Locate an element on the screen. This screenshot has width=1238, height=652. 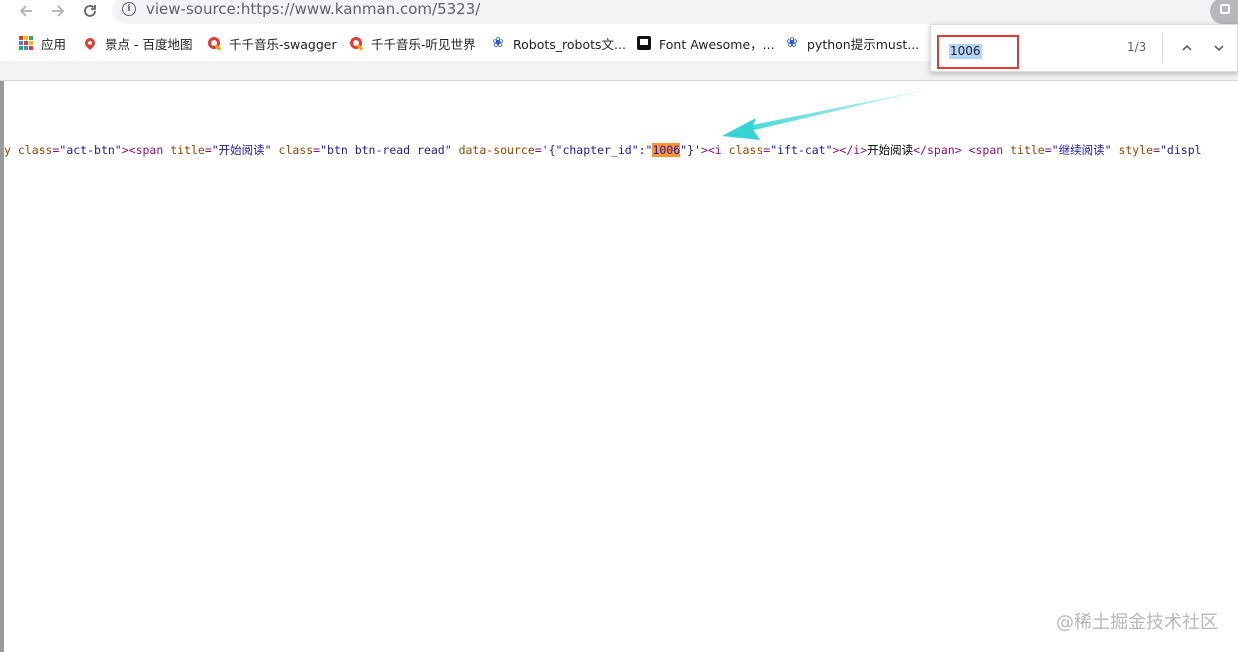
bookmark-qianqian-world: 千千音乐-听见世界 is located at coordinates (412, 43).